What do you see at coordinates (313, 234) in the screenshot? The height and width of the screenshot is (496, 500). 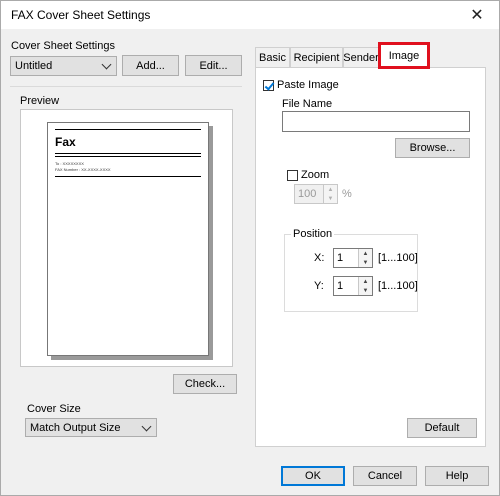 I see `position-label: Position` at bounding box center [313, 234].